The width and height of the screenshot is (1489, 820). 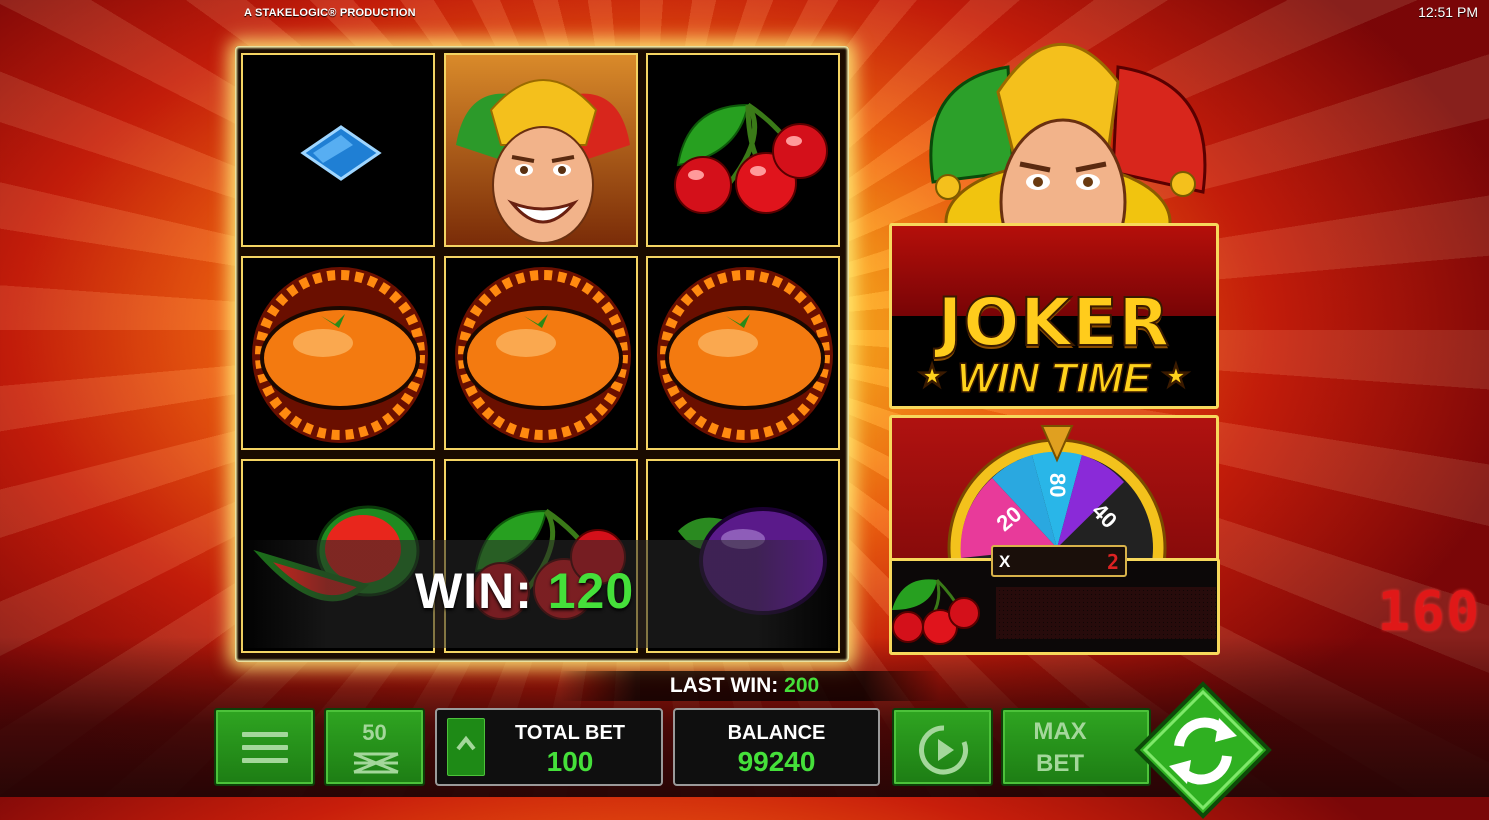 What do you see at coordinates (374, 747) in the screenshot?
I see `paylines-button: 50` at bounding box center [374, 747].